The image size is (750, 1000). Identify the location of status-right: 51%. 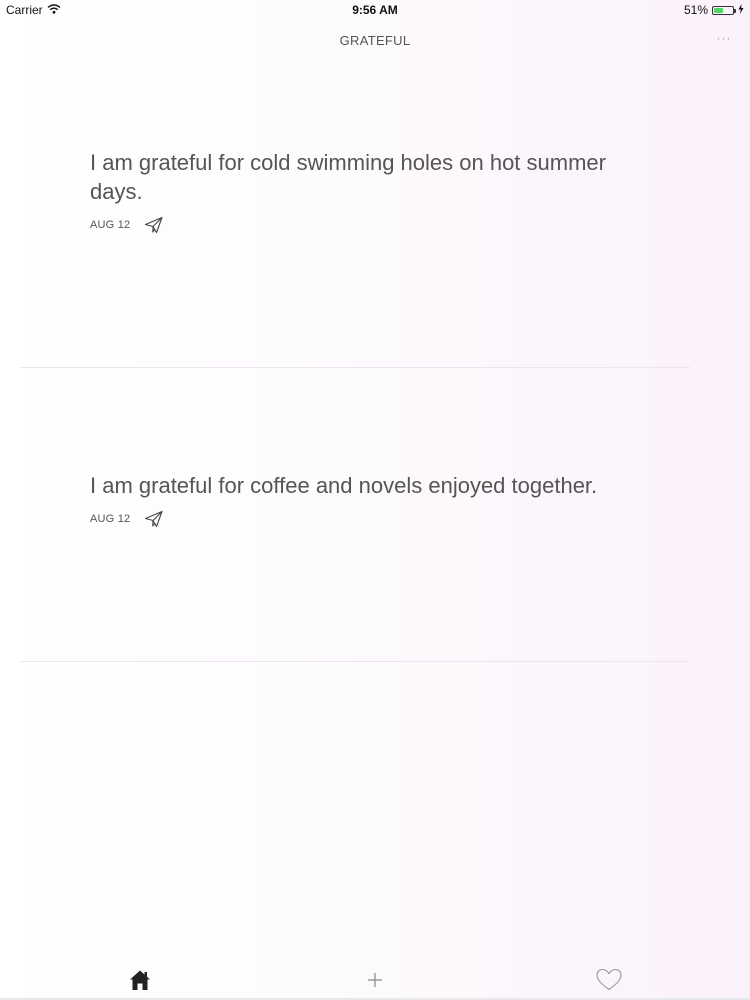
(714, 10).